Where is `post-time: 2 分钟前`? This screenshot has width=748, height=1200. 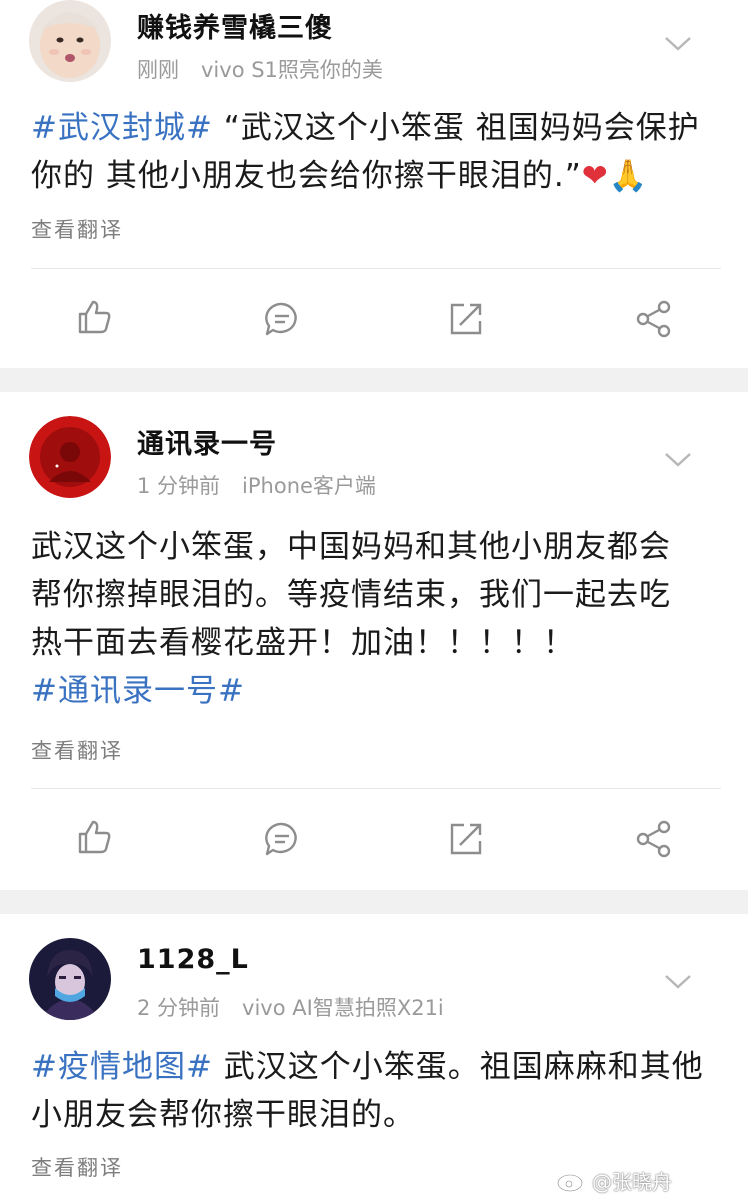 post-time: 2 分钟前 is located at coordinates (179, 1008).